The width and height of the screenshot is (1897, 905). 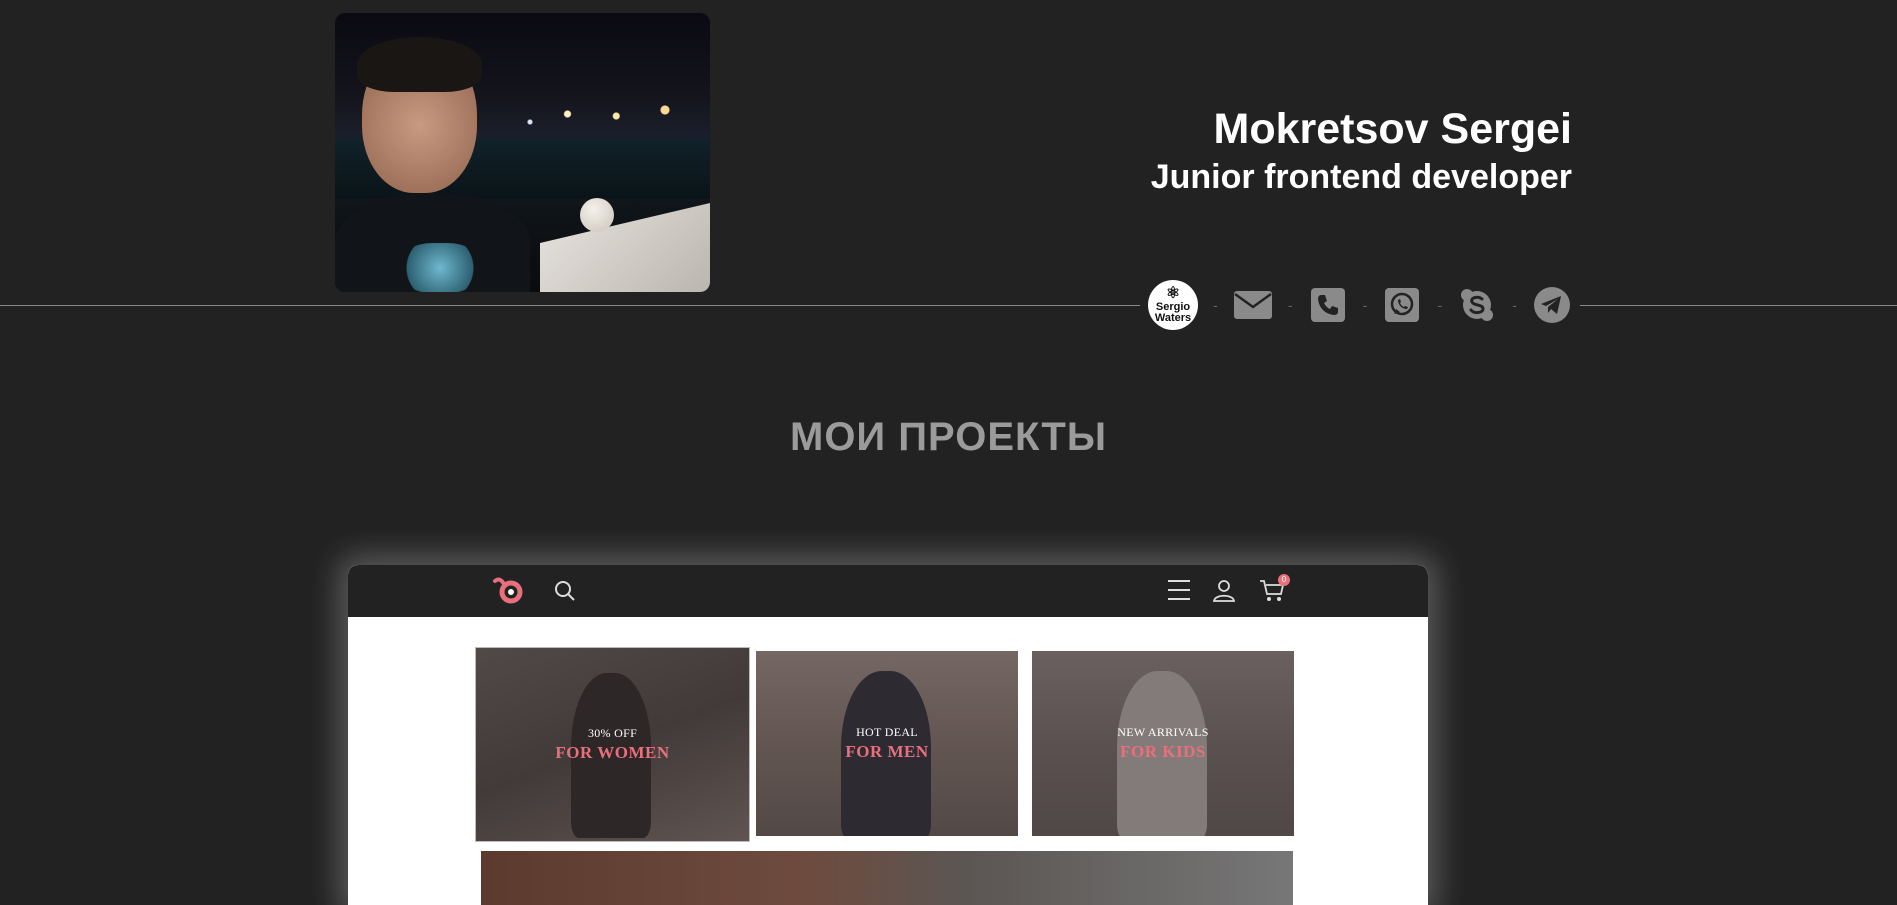 What do you see at coordinates (565, 591) in the screenshot?
I see `search-icon` at bounding box center [565, 591].